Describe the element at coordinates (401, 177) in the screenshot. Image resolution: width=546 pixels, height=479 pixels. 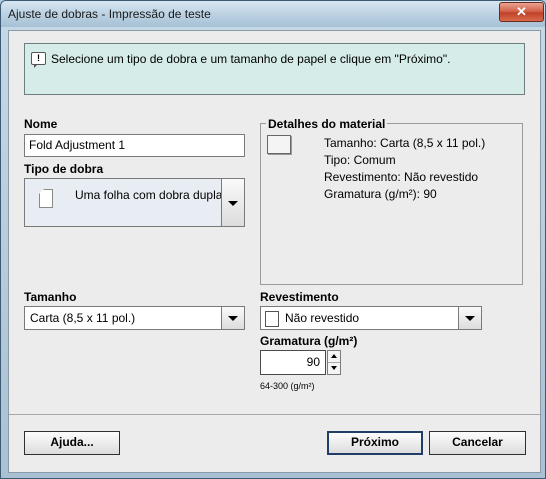
I see `material-coating: Revestimento: Não revestido` at that location.